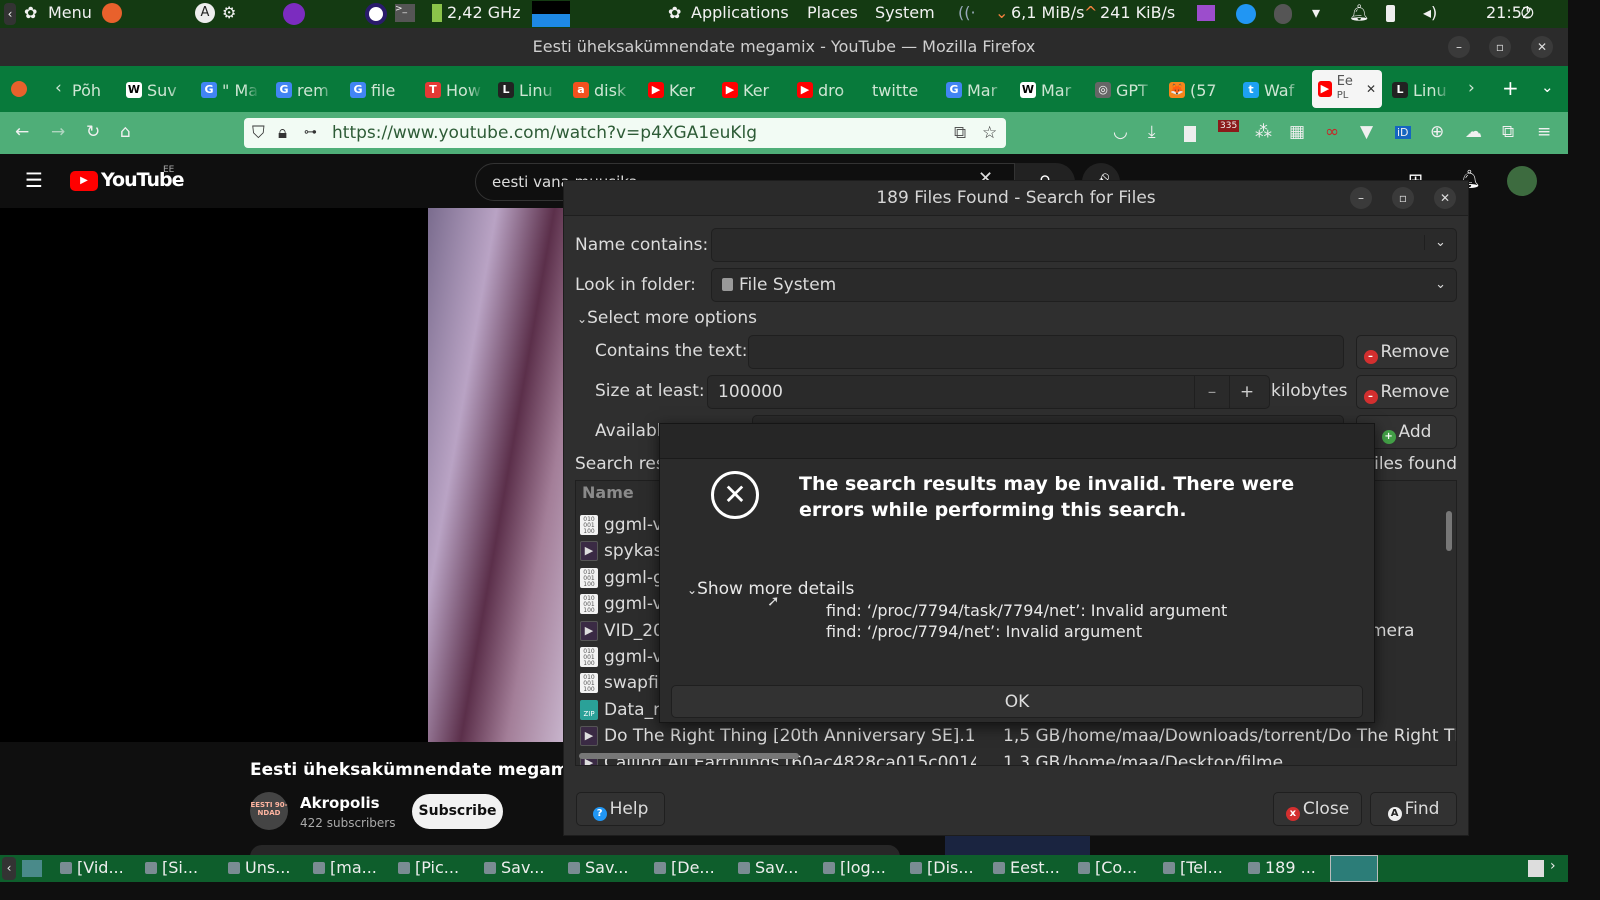  Describe the element at coordinates (70, 12) in the screenshot. I see `menu-button: Menu` at that location.